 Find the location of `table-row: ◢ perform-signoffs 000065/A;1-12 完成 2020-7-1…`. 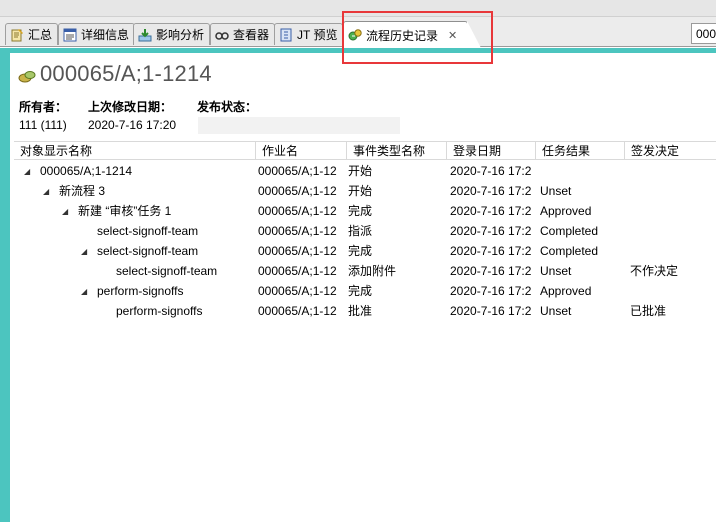

table-row: ◢ perform-signoffs 000065/A;1-12 完成 2020-7-1… is located at coordinates (365, 291).